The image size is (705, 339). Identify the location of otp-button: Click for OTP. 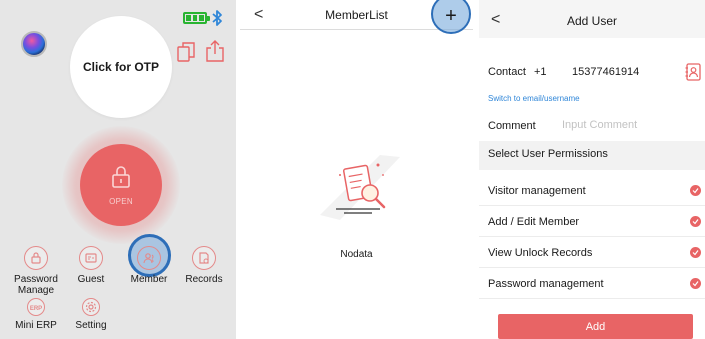
(121, 67).